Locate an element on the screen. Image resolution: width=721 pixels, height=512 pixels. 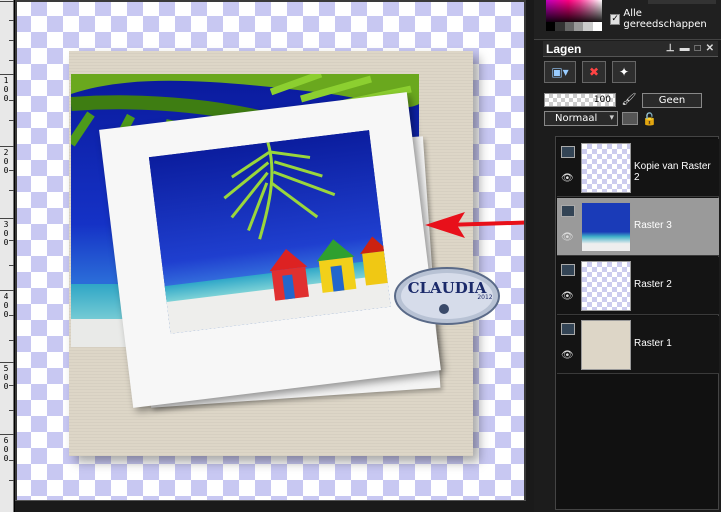
ruler-label-300: 300 is located at coordinates (6, 233).